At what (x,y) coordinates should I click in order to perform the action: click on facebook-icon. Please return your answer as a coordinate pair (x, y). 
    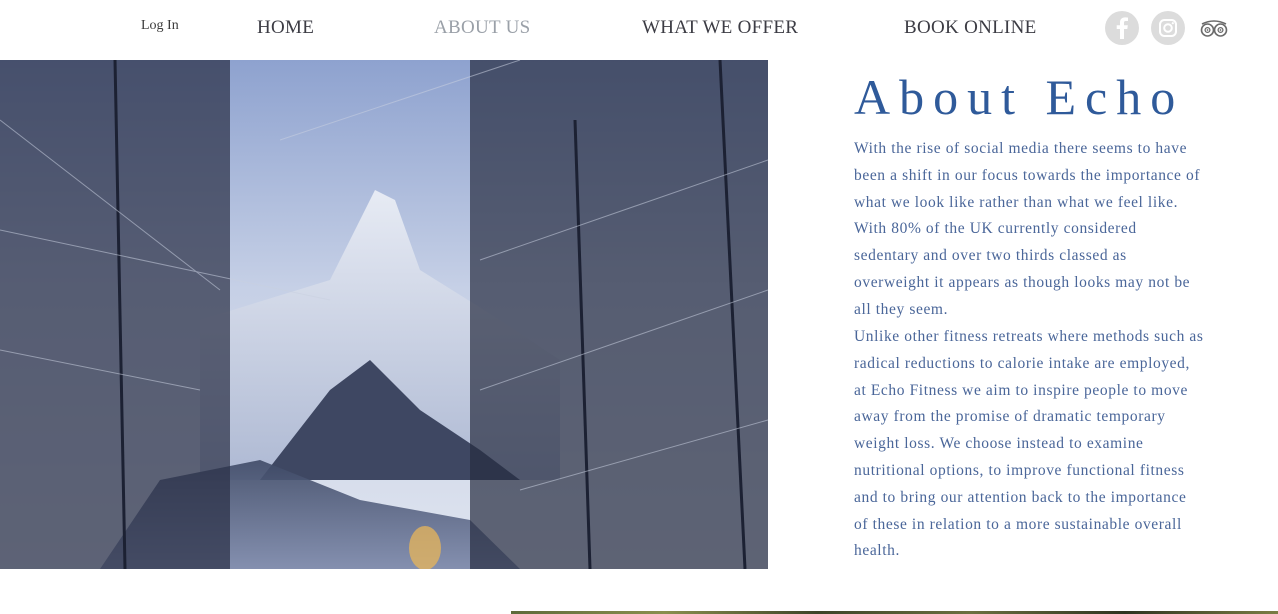
    Looking at the image, I should click on (1122, 28).